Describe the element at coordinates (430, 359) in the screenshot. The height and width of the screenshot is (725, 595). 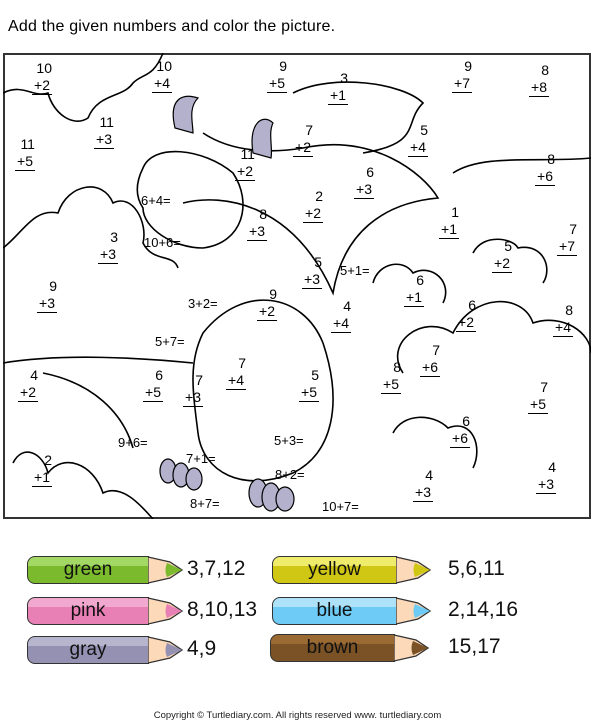
I see `problem: 7 +6` at that location.